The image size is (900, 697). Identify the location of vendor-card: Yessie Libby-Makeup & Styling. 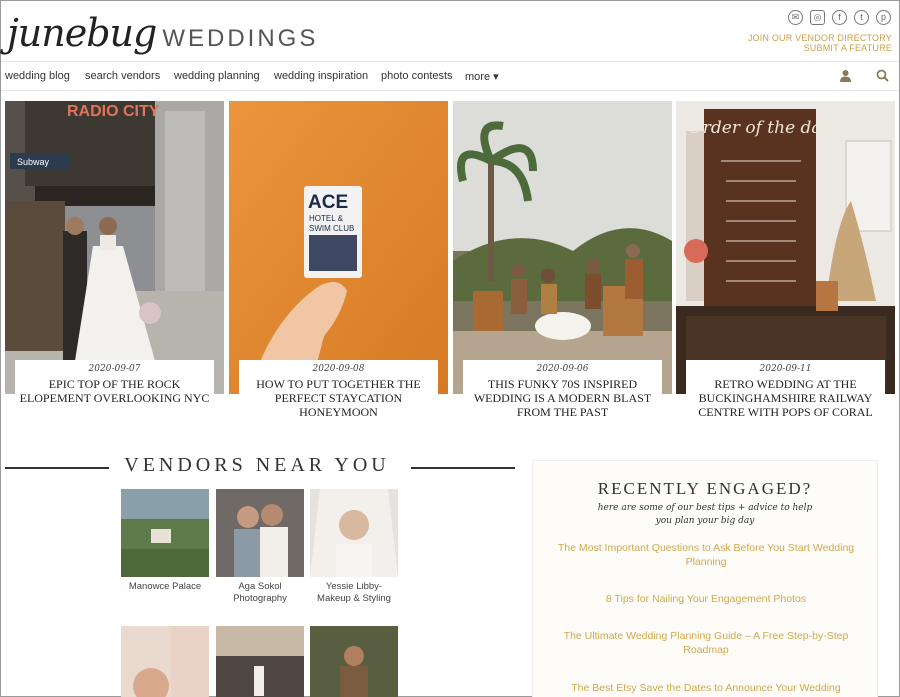
(354, 547).